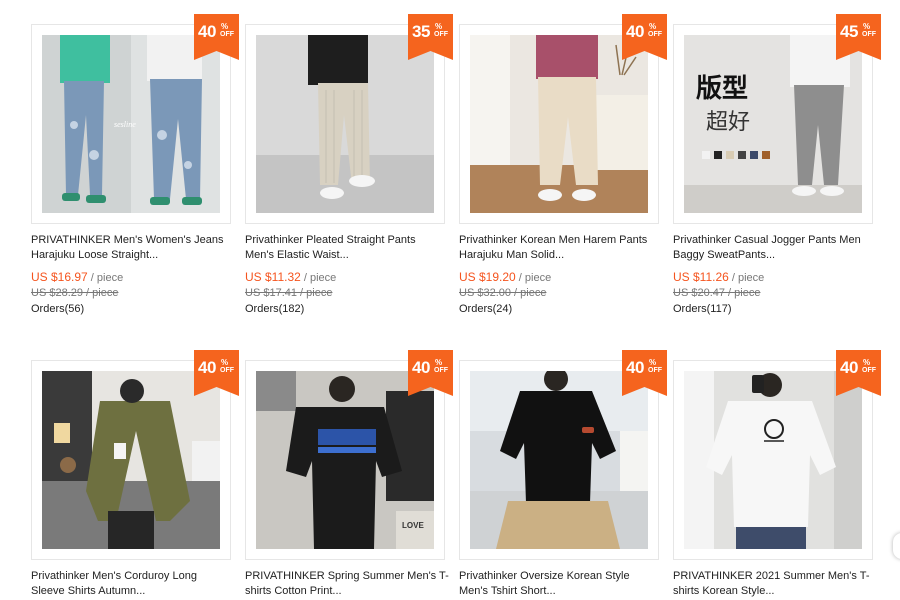  I want to click on discount-value: 35, so click(421, 31).